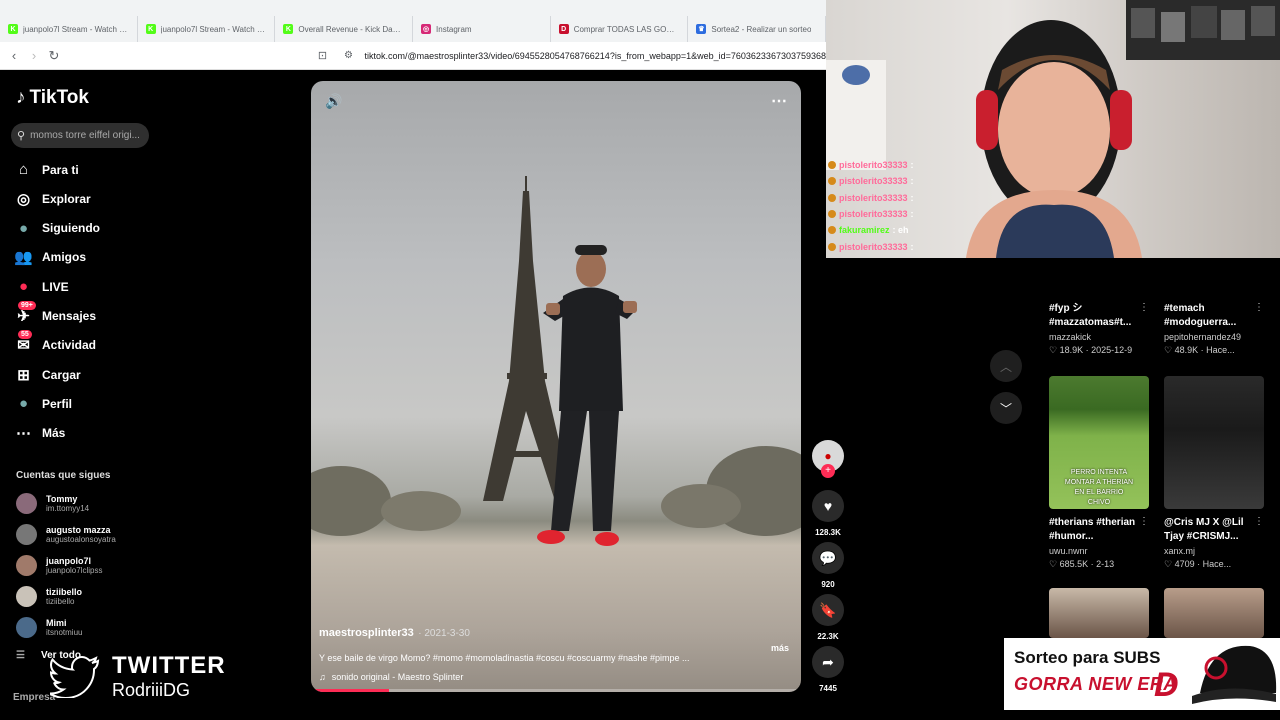 The width and height of the screenshot is (1280, 720). Describe the element at coordinates (1169, 350) in the screenshot. I see `heart-outline-icon: ♡` at that location.